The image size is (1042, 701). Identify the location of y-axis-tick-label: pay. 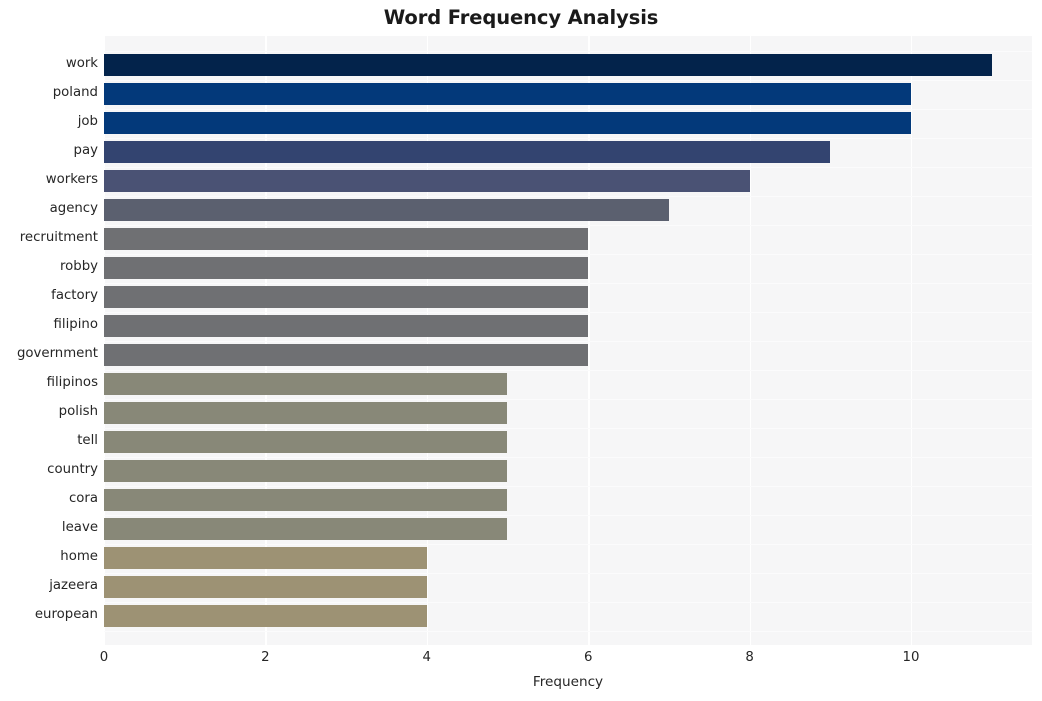
(85, 150).